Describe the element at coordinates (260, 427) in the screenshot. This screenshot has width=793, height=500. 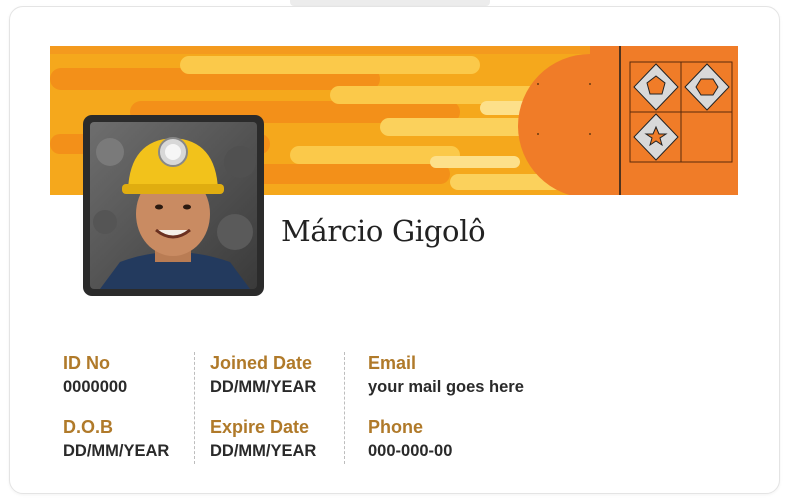
I see `expire-date-label: Expire Date` at that location.